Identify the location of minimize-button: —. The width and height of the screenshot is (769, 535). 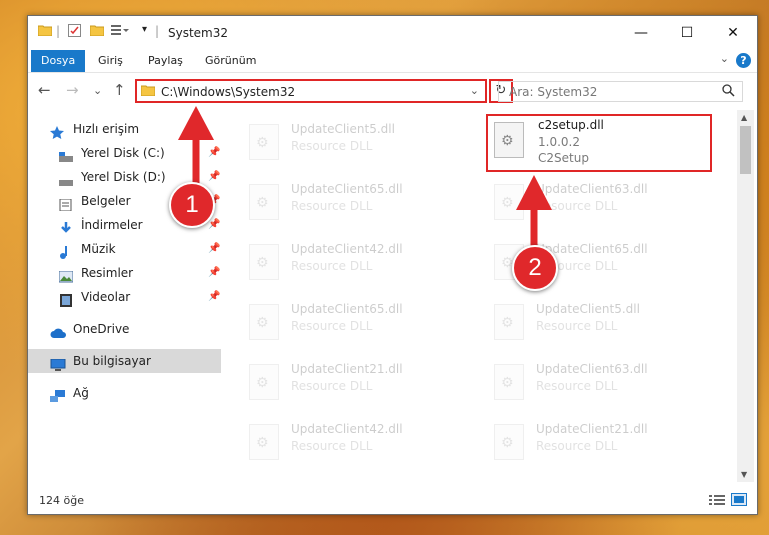
(641, 33).